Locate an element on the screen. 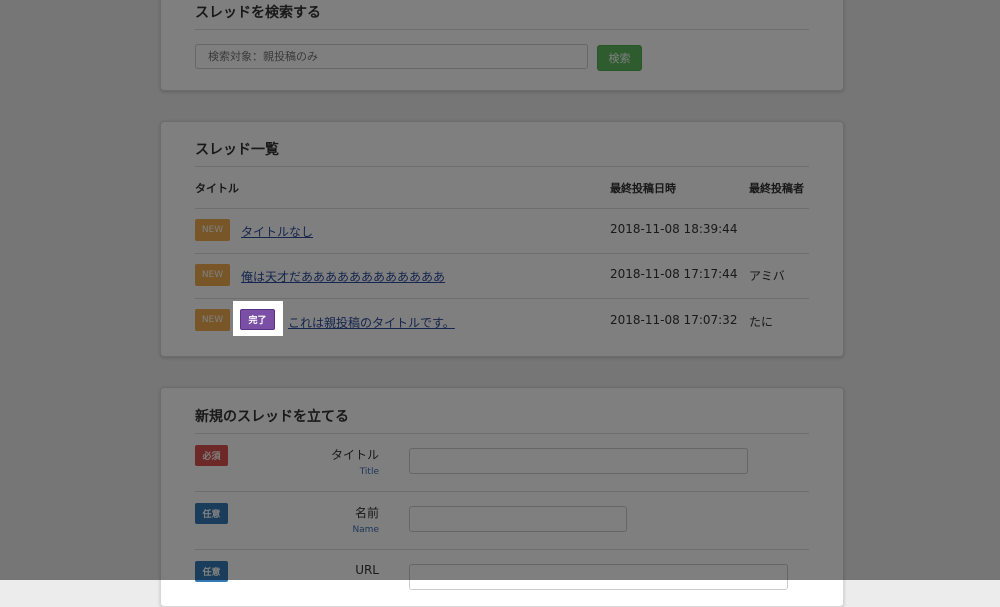 Image resolution: width=1000 pixels, height=607 pixels. search-input is located at coordinates (391, 56).